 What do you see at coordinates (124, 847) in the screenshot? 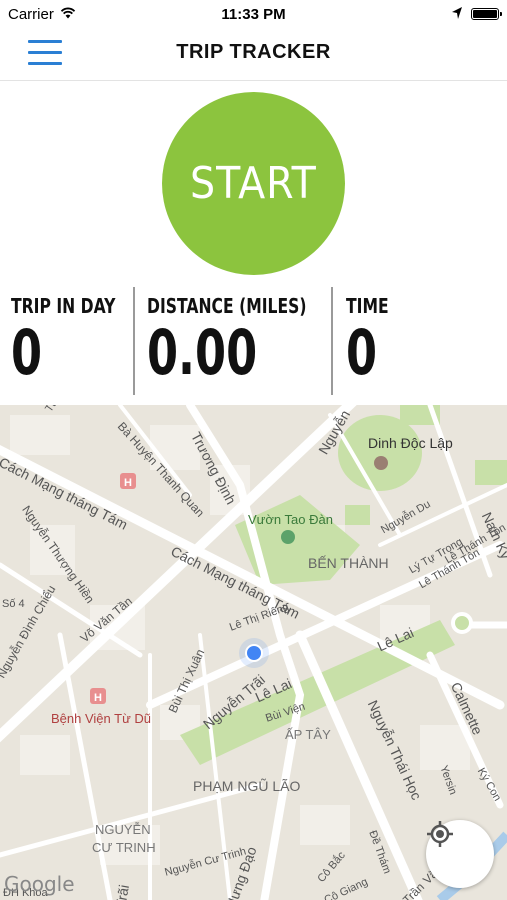
I see `map-label: CƯ TRINH` at bounding box center [124, 847].